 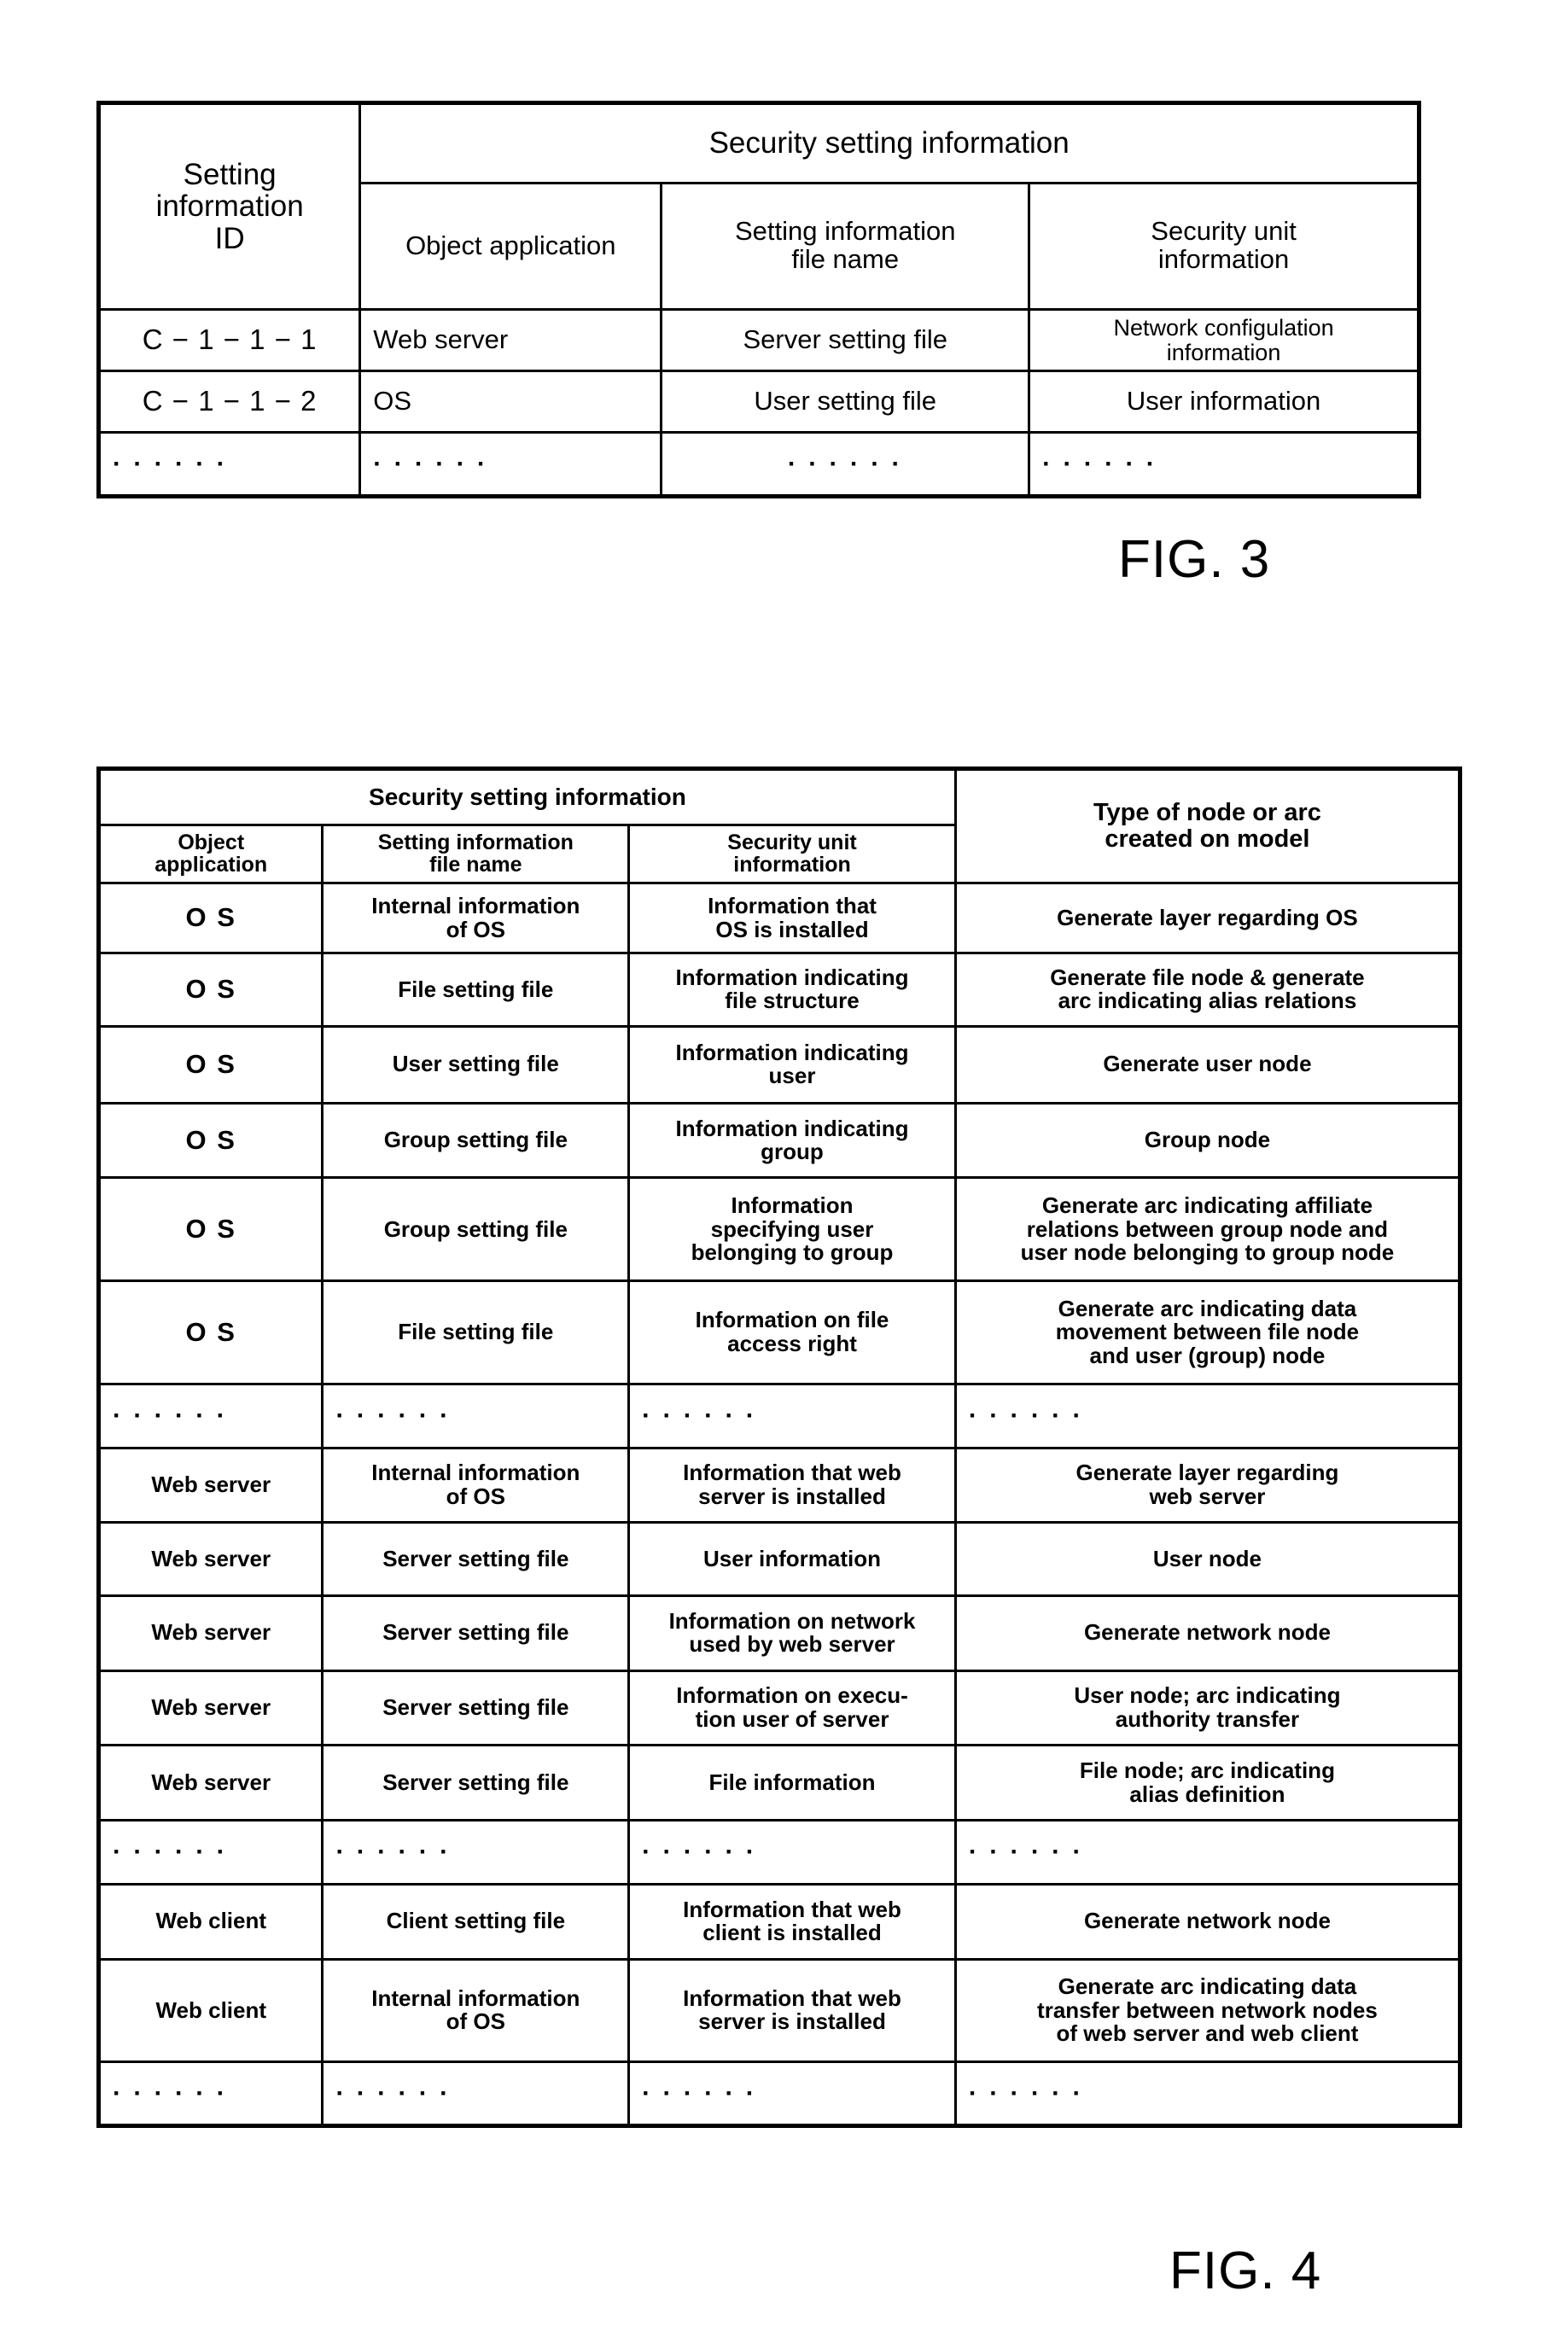 I want to click on fig4-cell-security-unit: Information that web client is installed, so click(x=792, y=1921).